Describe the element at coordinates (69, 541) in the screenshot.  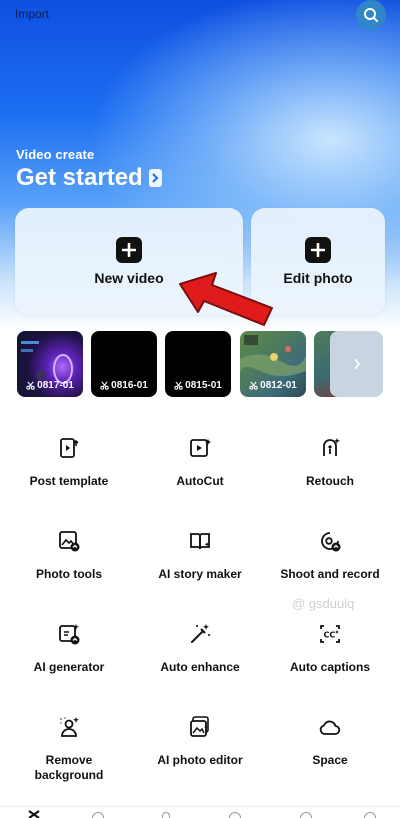
I see `photo-tools-icon` at that location.